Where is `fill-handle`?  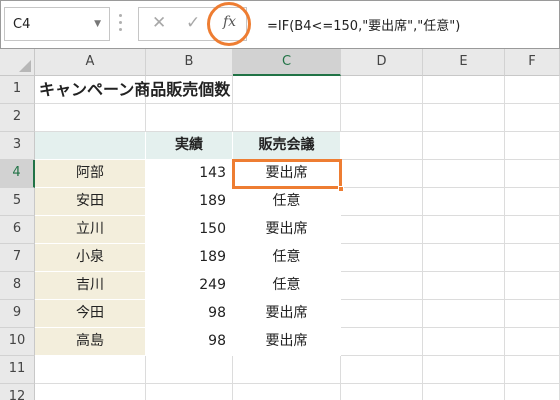 fill-handle is located at coordinates (341, 189).